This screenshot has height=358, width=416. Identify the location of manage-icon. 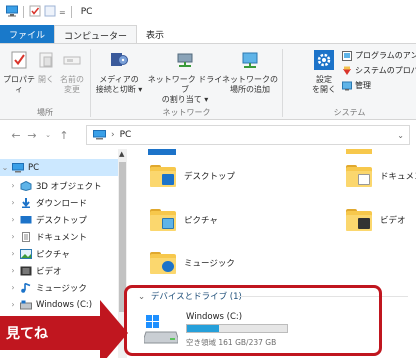
(347, 85).